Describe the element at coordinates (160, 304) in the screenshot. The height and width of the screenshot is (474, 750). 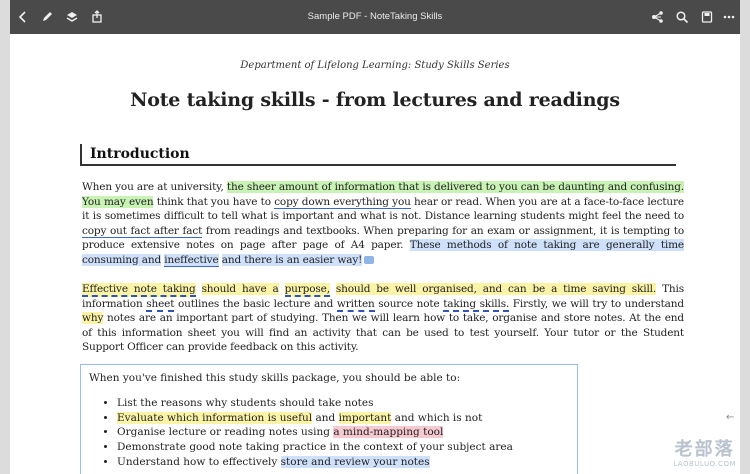
I see `dashed-underline: sheet` at that location.